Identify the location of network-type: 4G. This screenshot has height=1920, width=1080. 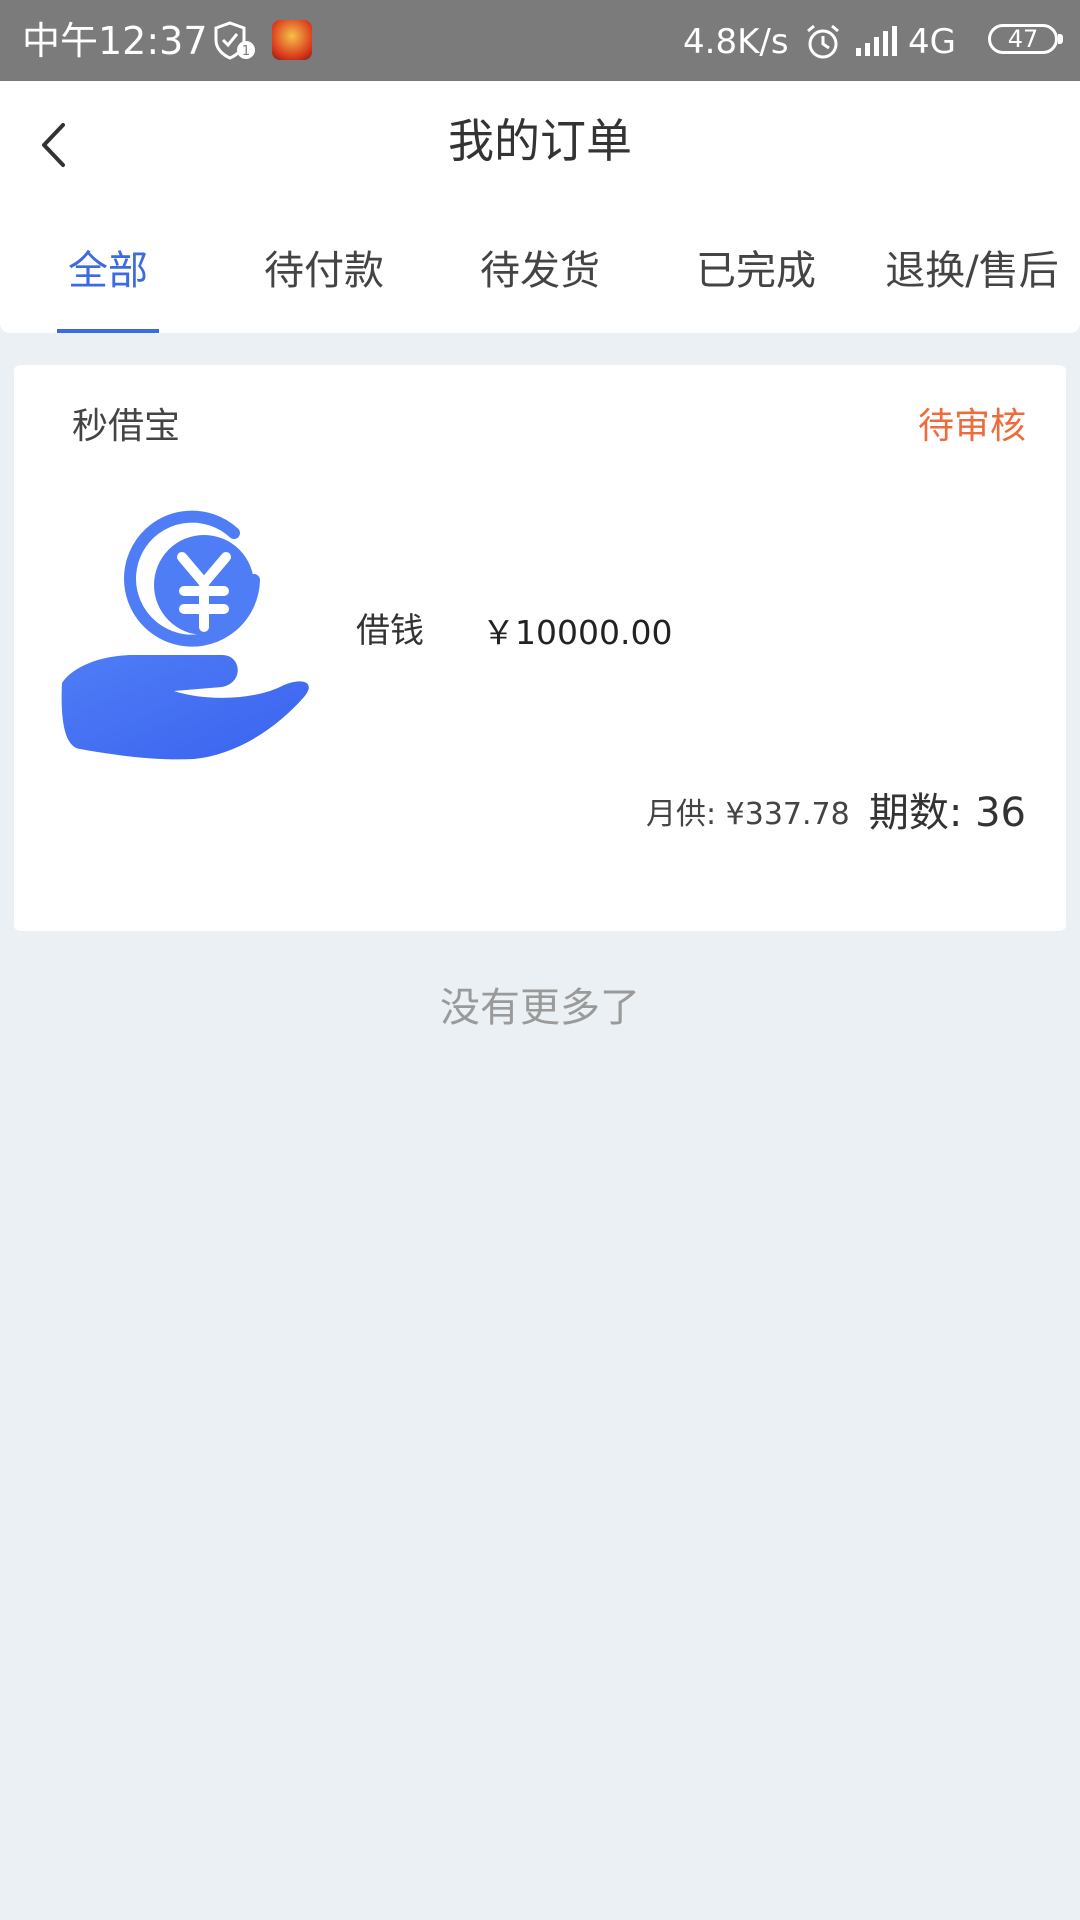
(932, 42).